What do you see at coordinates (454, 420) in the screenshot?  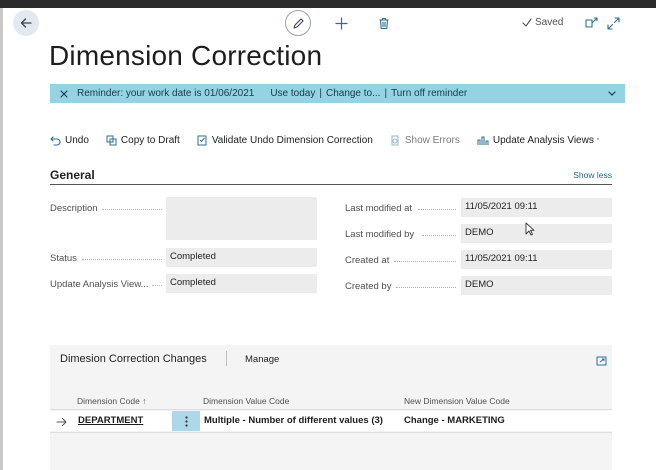 I see `new-dimension-value-code-cell: Change - MARKETING` at bounding box center [454, 420].